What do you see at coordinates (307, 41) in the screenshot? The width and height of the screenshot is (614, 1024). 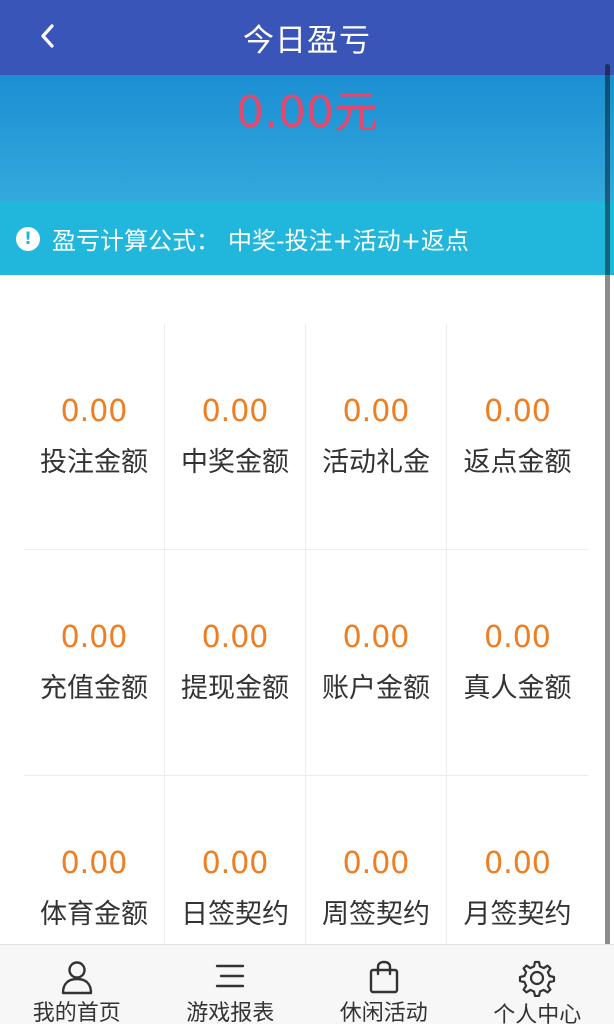 I see `page-title: 今日盈亏` at bounding box center [307, 41].